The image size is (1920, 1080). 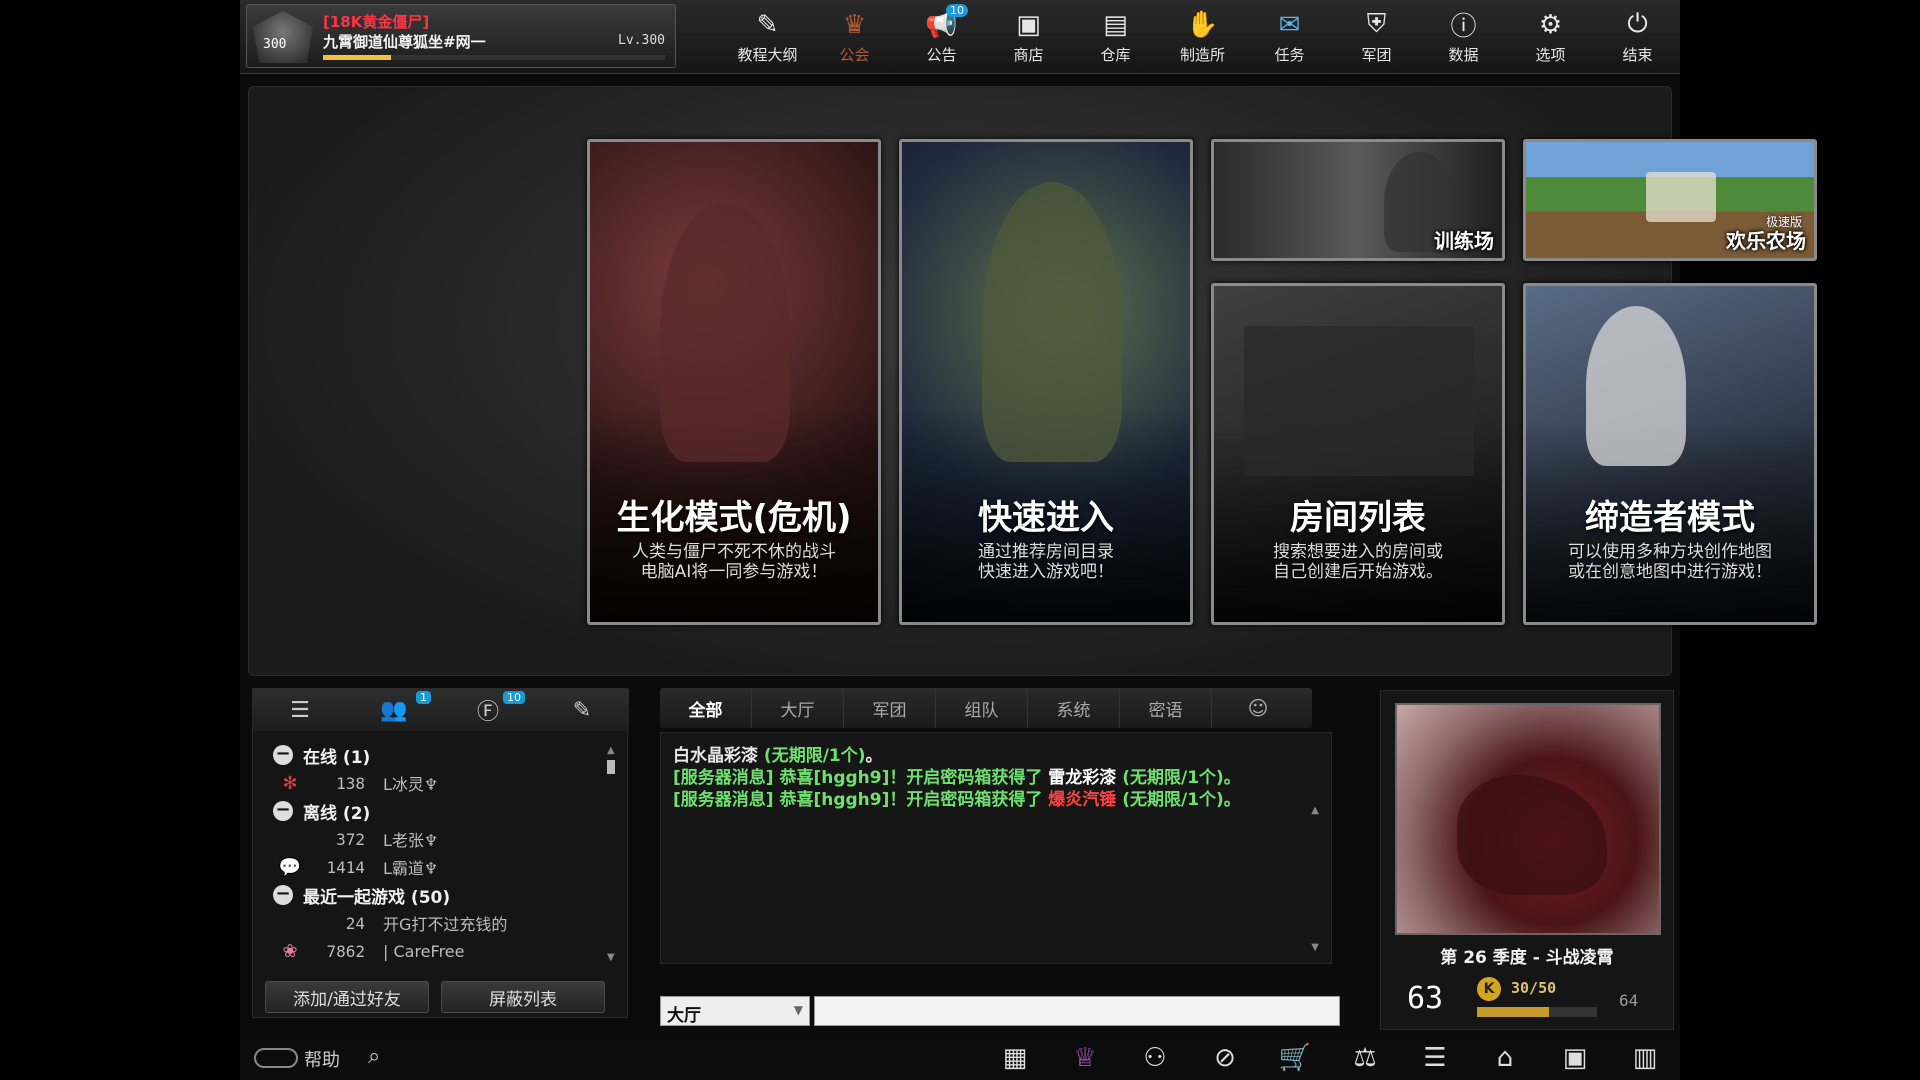 I want to click on zombie-mode-desc-1: 人类与僵尸不死不休的战斗, so click(x=734, y=552).